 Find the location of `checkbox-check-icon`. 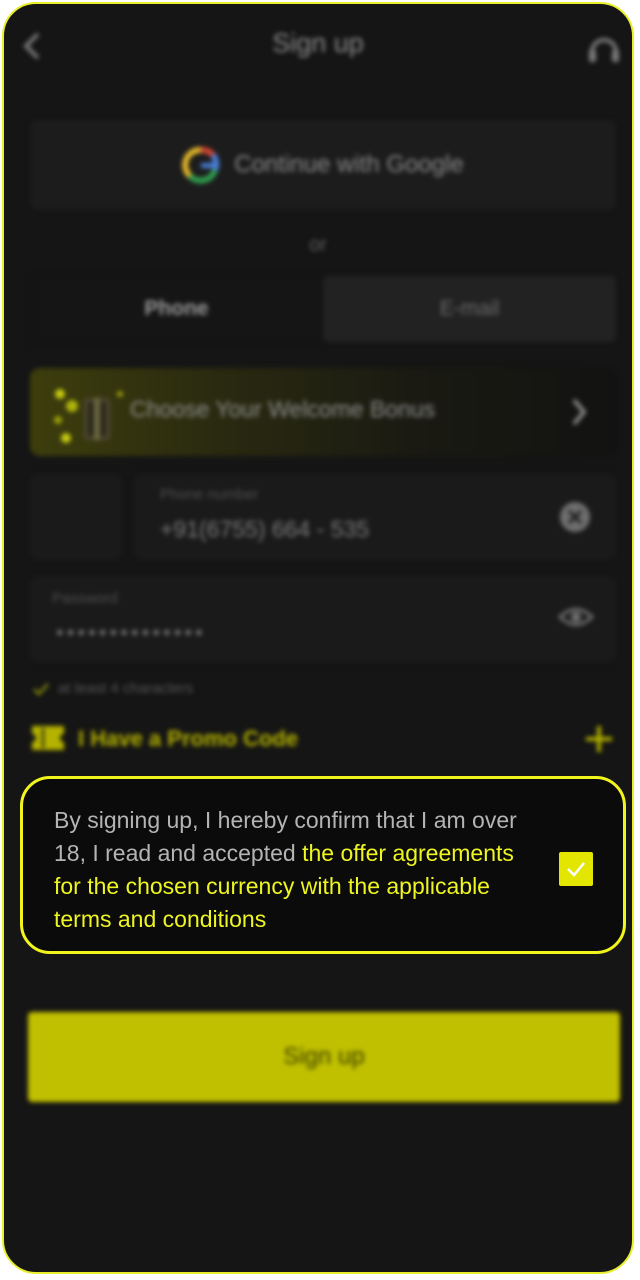

checkbox-check-icon is located at coordinates (576, 869).